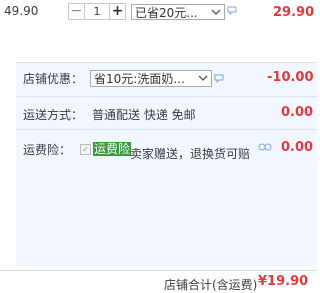 The image size is (320, 293). Describe the element at coordinates (283, 281) in the screenshot. I see `shop-total-value: ¥19.90` at that location.